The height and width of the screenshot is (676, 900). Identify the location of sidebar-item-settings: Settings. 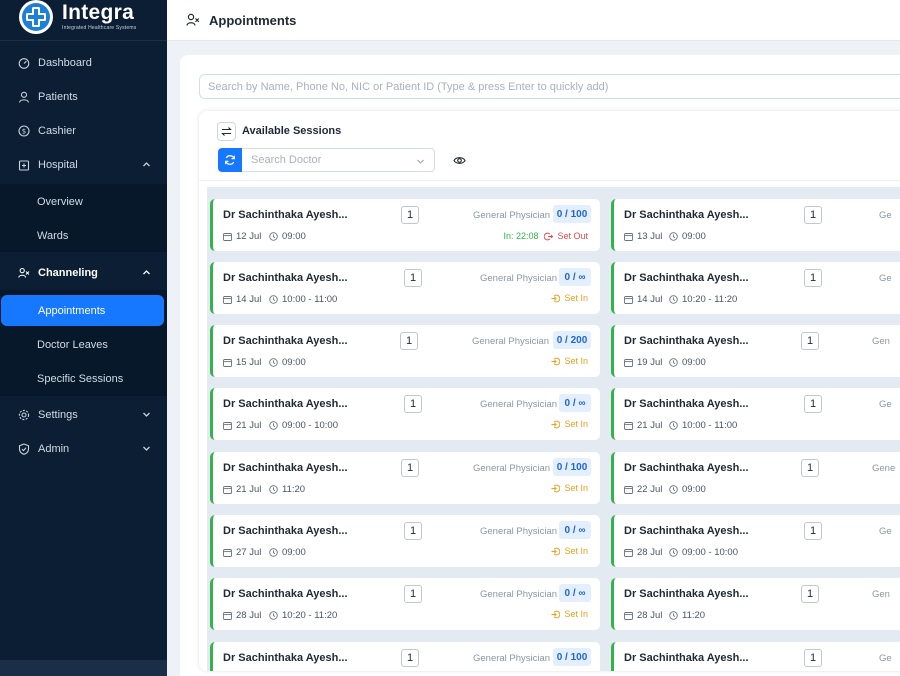
(83, 415).